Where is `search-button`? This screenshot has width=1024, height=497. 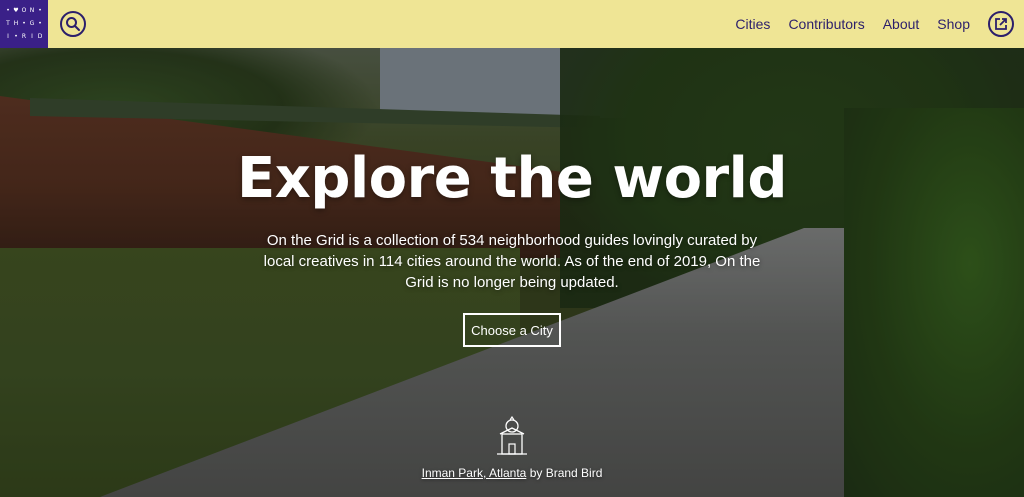
search-button is located at coordinates (73, 24).